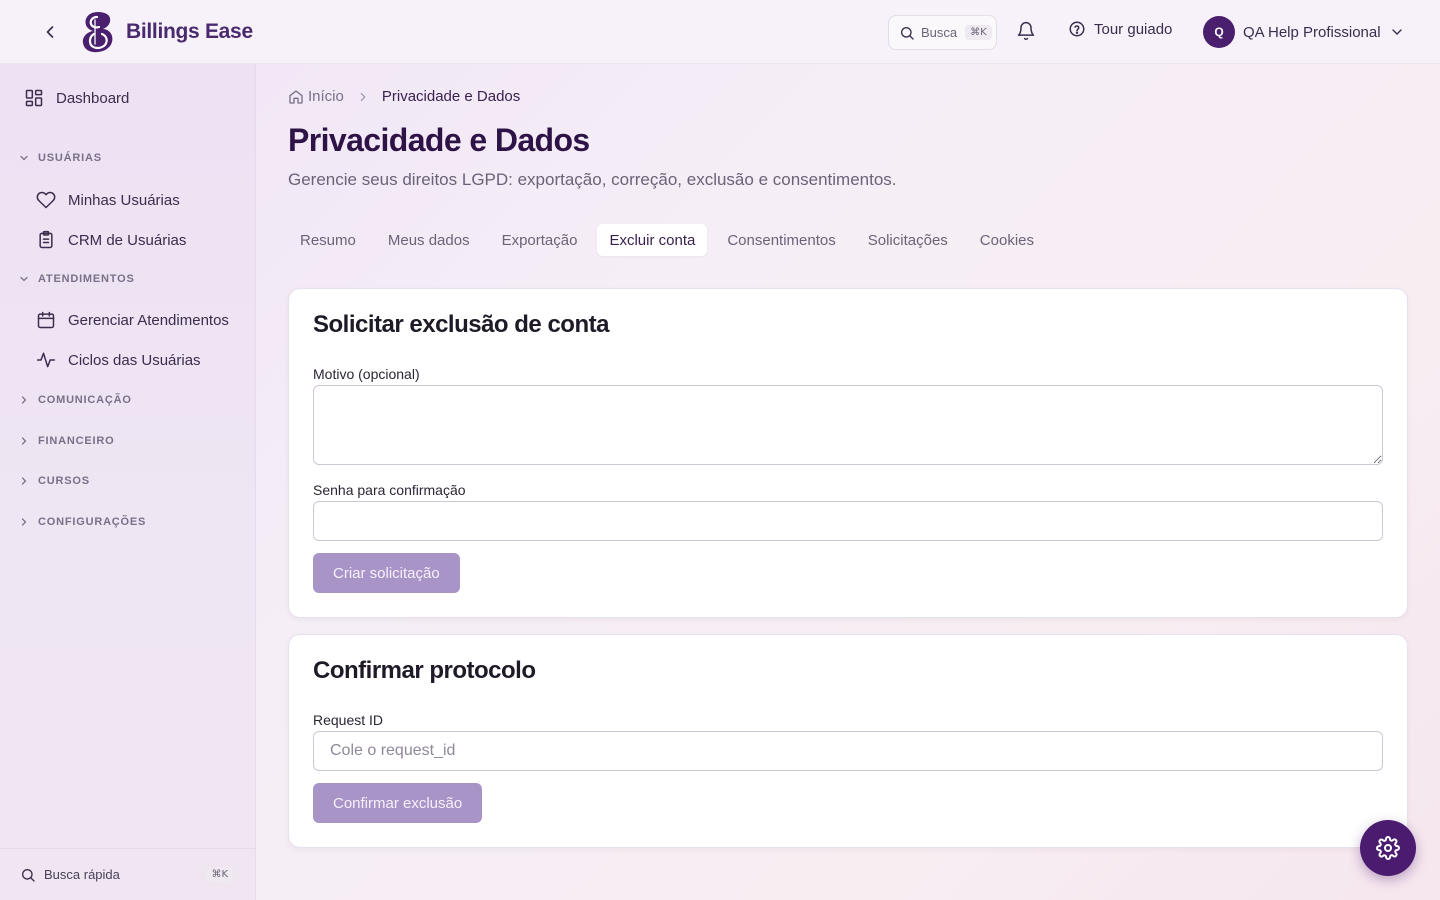 The image size is (1440, 900). I want to click on reason-label: Motivo (opcional), so click(366, 374).